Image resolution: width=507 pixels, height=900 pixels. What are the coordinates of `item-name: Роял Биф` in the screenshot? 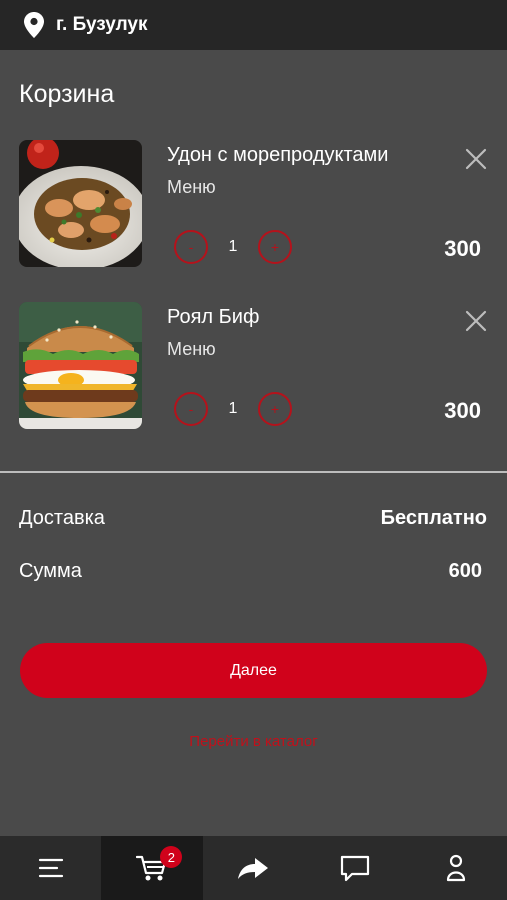 It's located at (213, 317).